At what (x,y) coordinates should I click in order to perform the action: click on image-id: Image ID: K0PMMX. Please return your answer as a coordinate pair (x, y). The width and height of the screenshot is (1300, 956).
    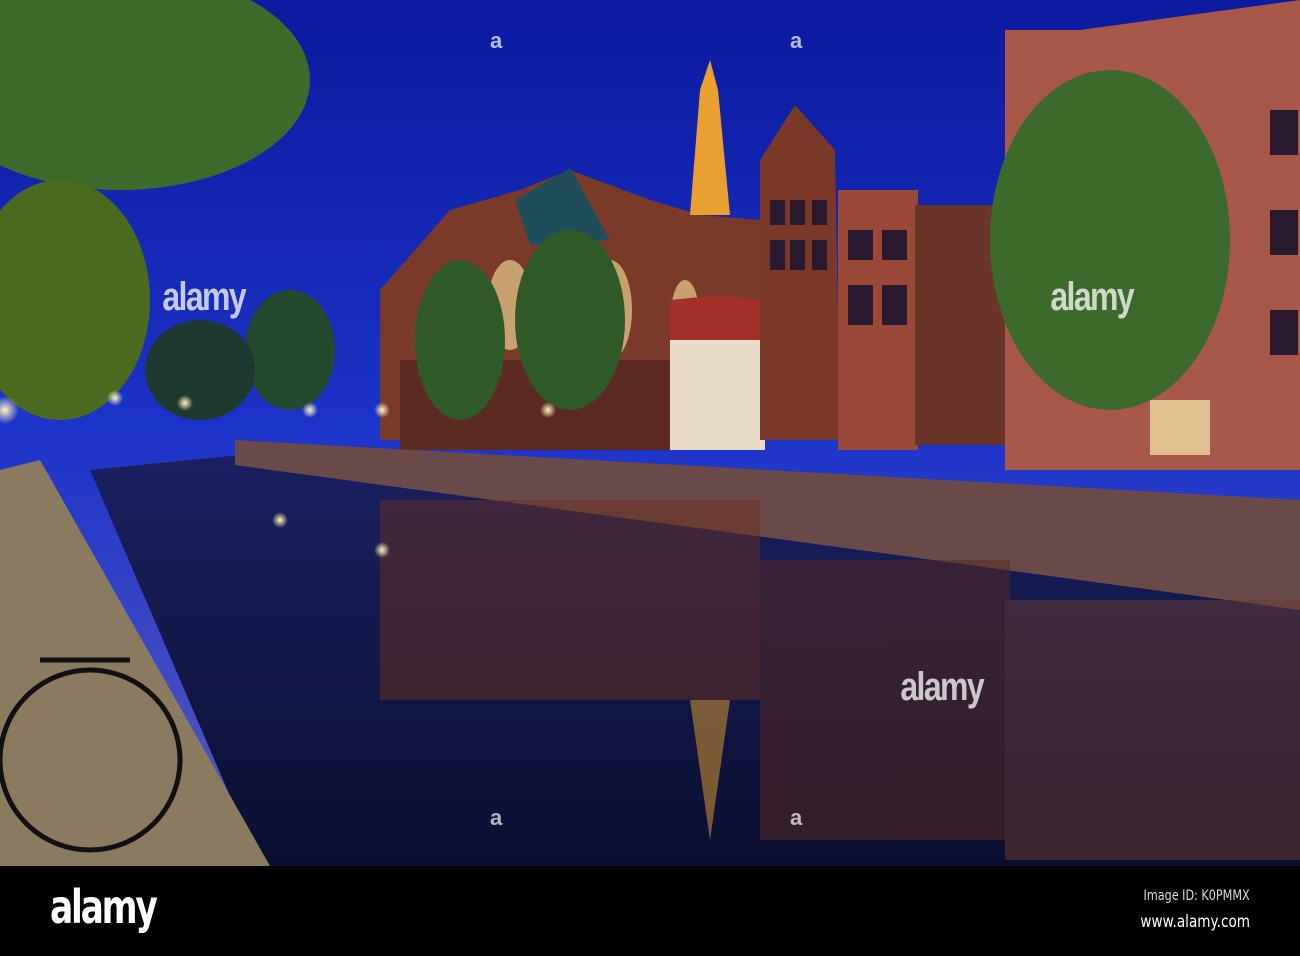
    Looking at the image, I should click on (1196, 896).